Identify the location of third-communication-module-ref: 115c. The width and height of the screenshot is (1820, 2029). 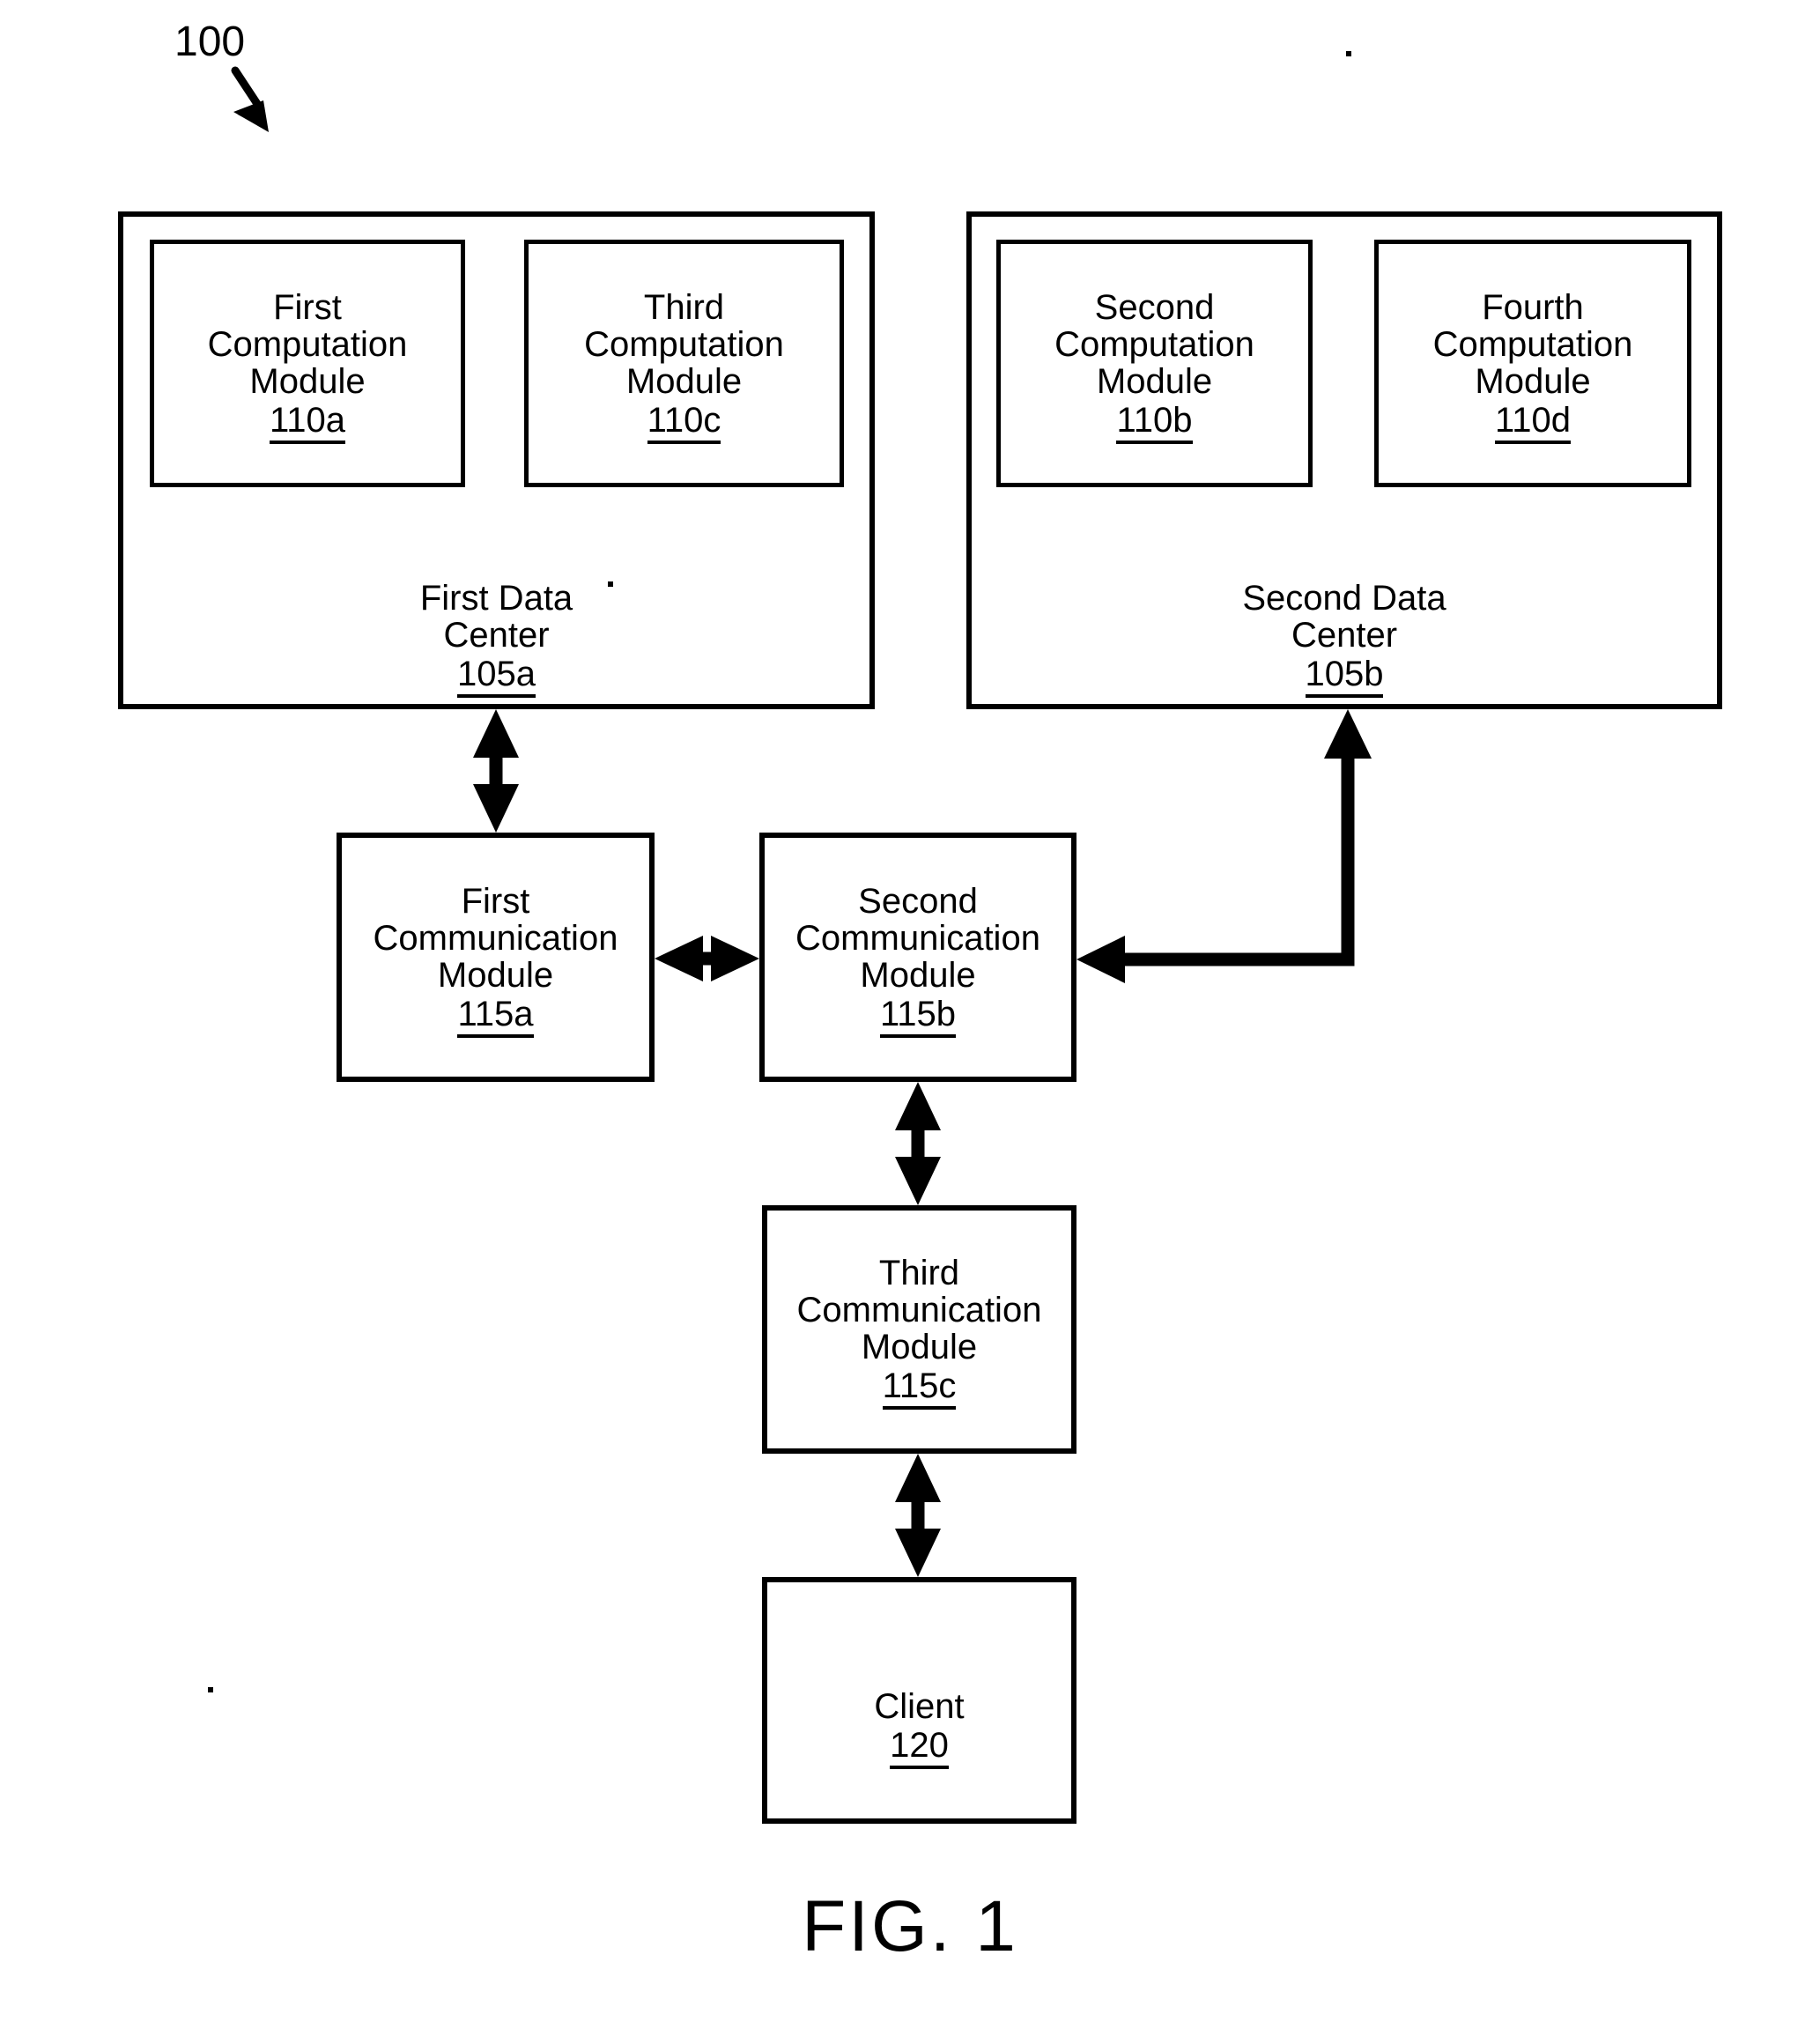
(919, 1388).